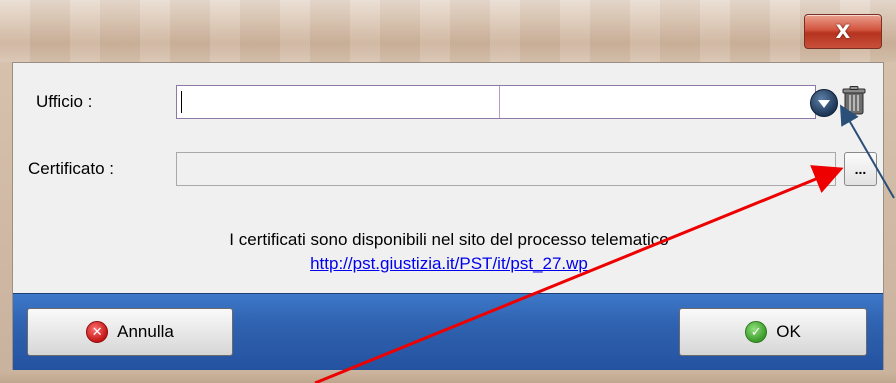  I want to click on chevron-down-icon, so click(824, 104).